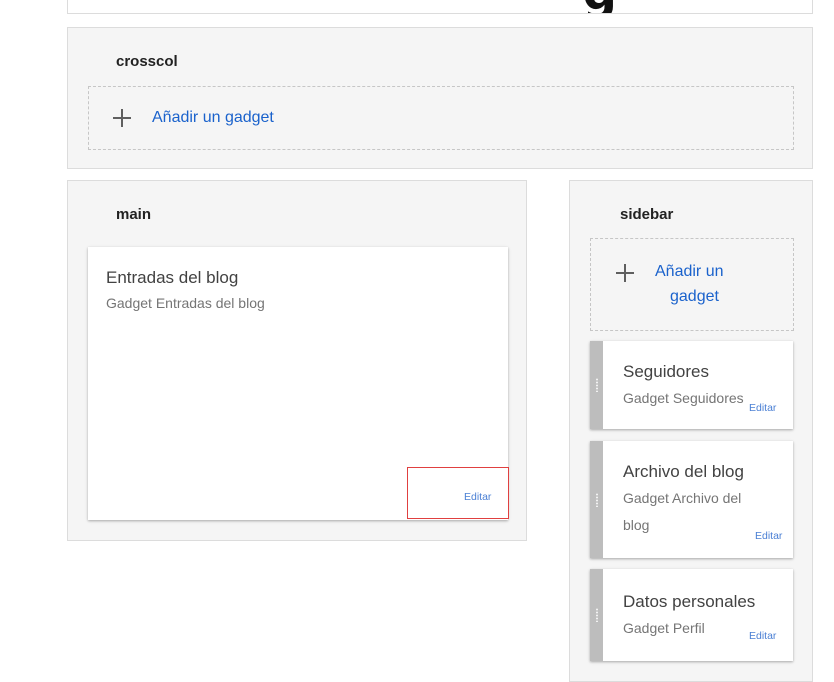 This screenshot has width=834, height=682. I want to click on gadget-card-datos-personales: Datos personales Gadget Perfil Editar, so click(691, 615).